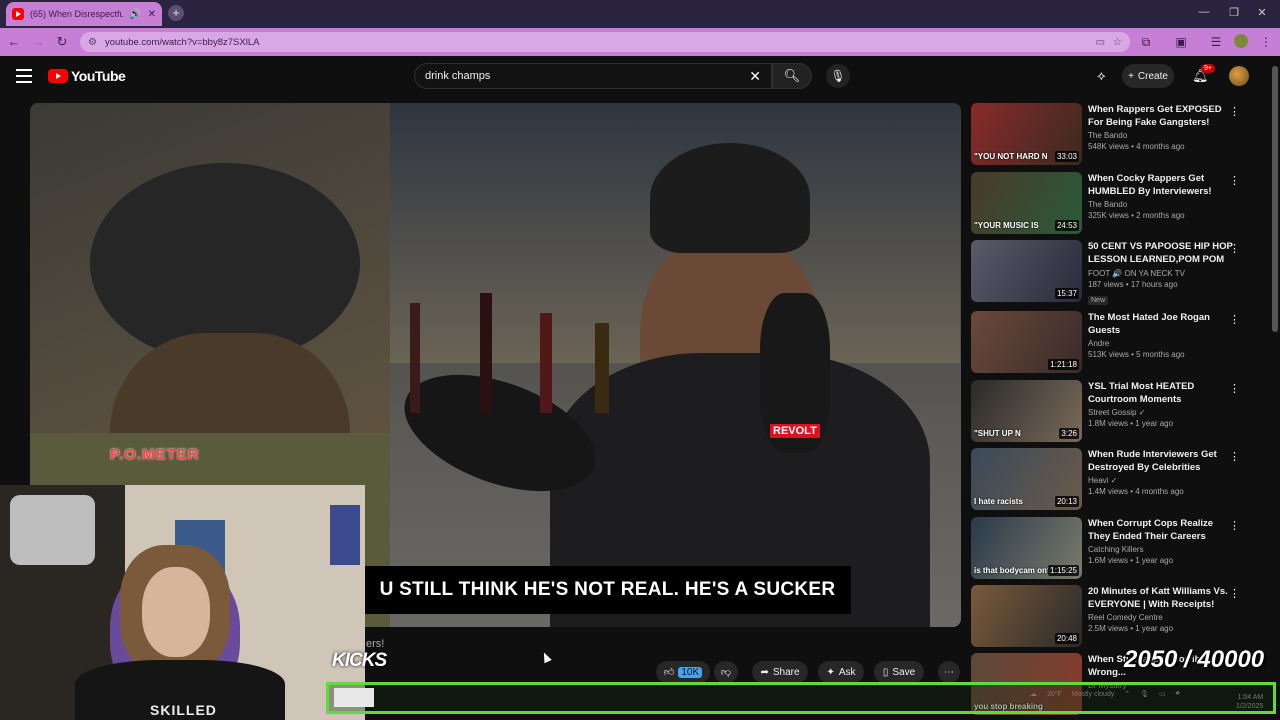  I want to click on ask-button: ✦ Ask, so click(841, 672).